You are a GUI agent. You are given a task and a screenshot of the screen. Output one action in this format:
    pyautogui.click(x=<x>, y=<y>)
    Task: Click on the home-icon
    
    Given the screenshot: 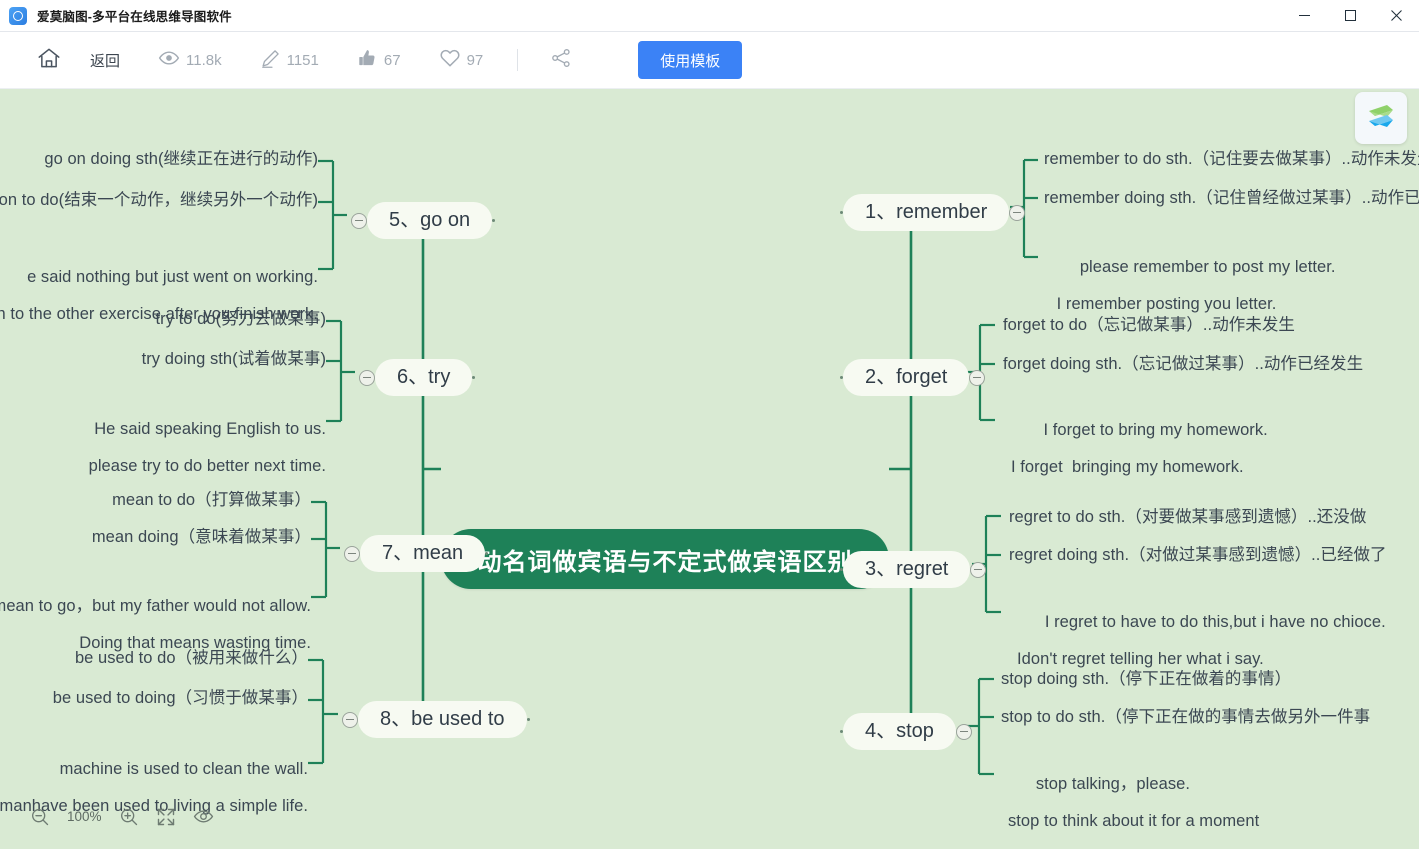 What is the action you would take?
    pyautogui.click(x=49, y=60)
    